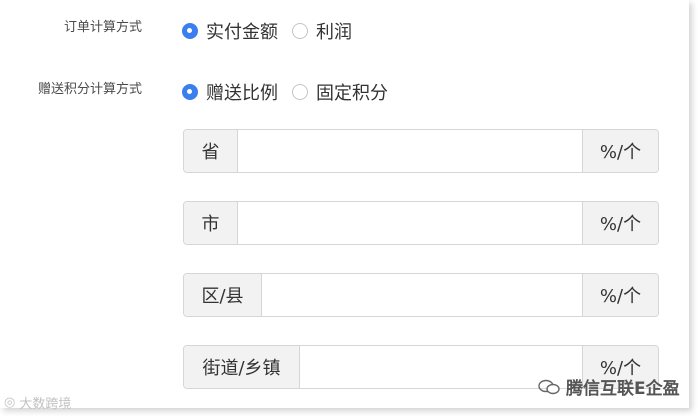 This screenshot has height=417, width=698. Describe the element at coordinates (352, 93) in the screenshot. I see `radio-label: 固定积分` at that location.